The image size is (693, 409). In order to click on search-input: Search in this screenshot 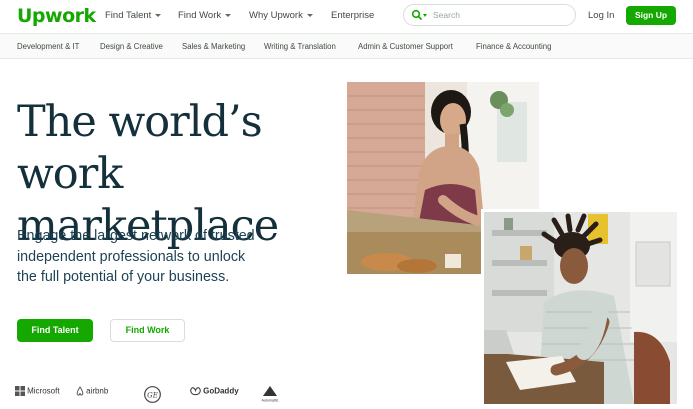, I will do `click(446, 15)`.